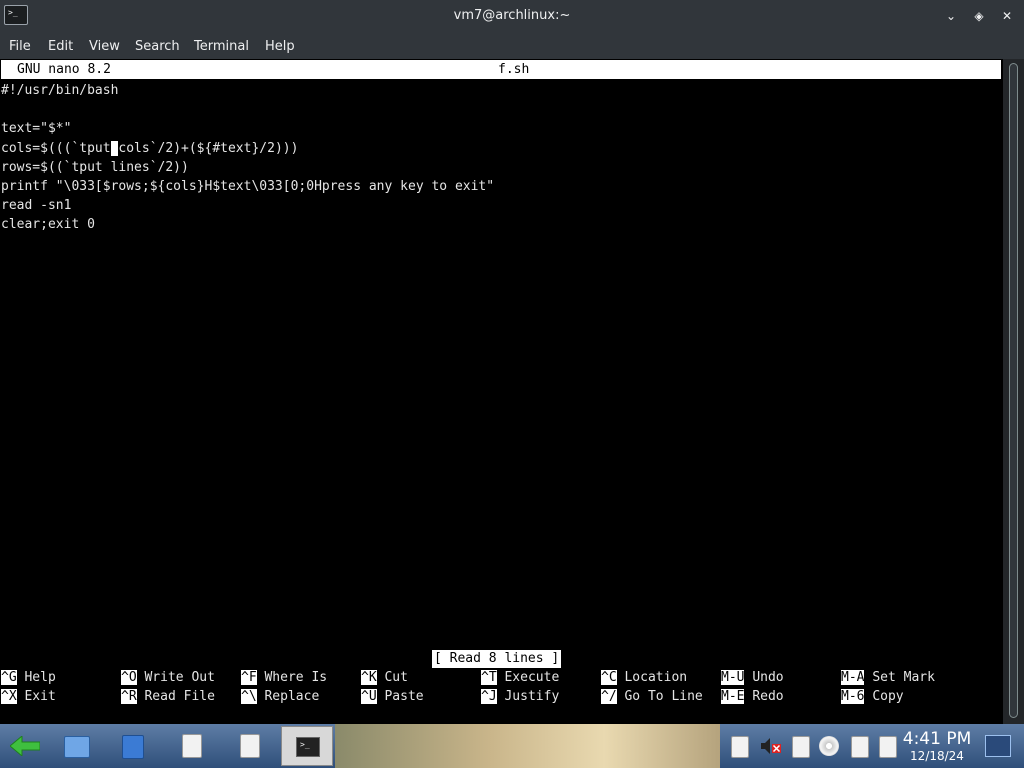 The image size is (1024, 768). I want to click on shortcut-justify: ^J Justify, so click(520, 696).